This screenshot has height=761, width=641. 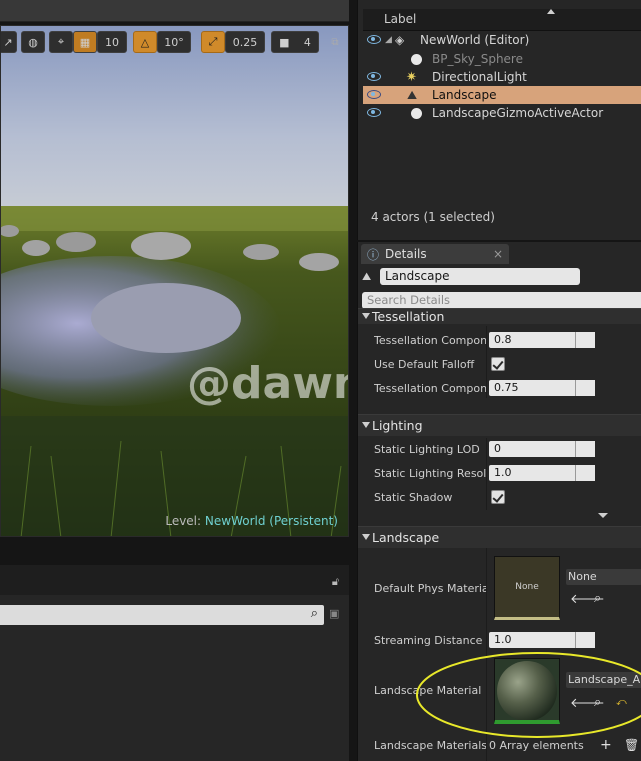 I want to click on phys-material-dropdown: None, so click(x=603, y=577).